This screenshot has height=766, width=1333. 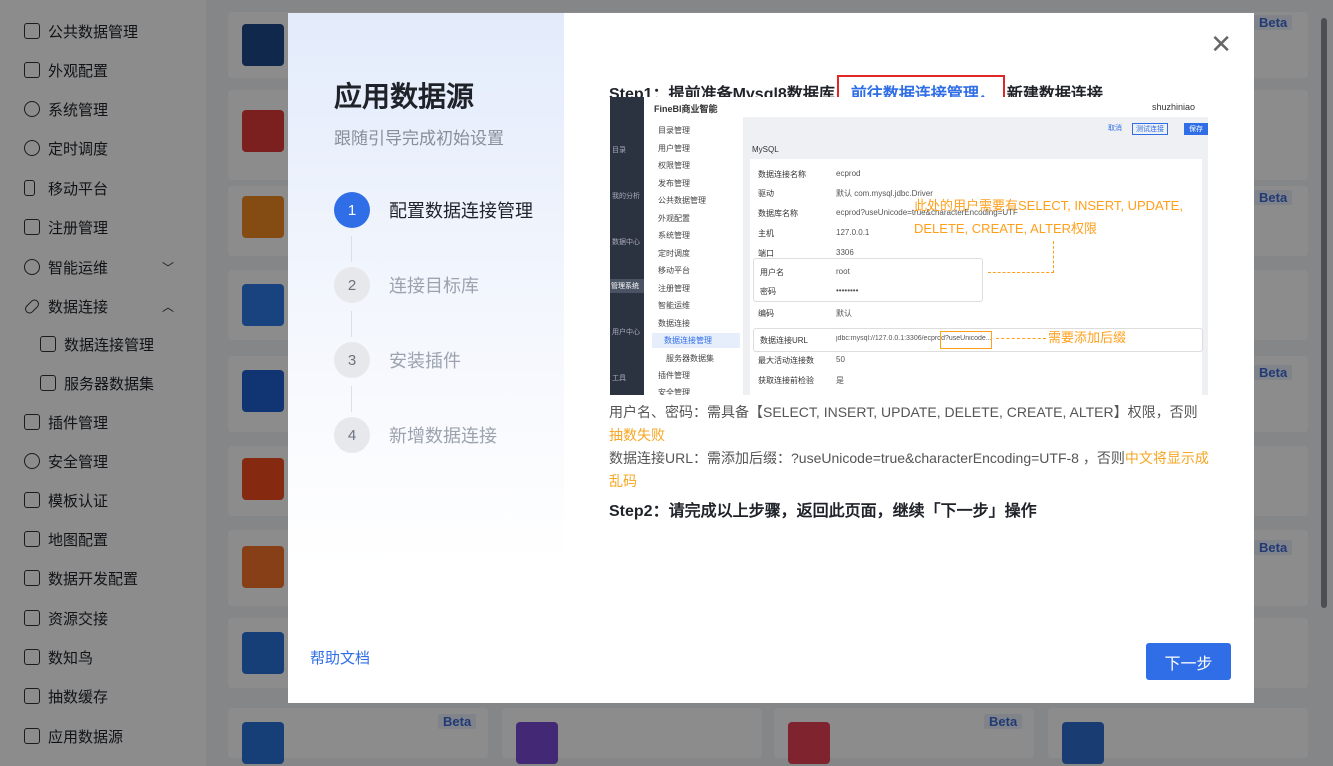 I want to click on step-3: 3 安装插件, so click(x=397, y=360).